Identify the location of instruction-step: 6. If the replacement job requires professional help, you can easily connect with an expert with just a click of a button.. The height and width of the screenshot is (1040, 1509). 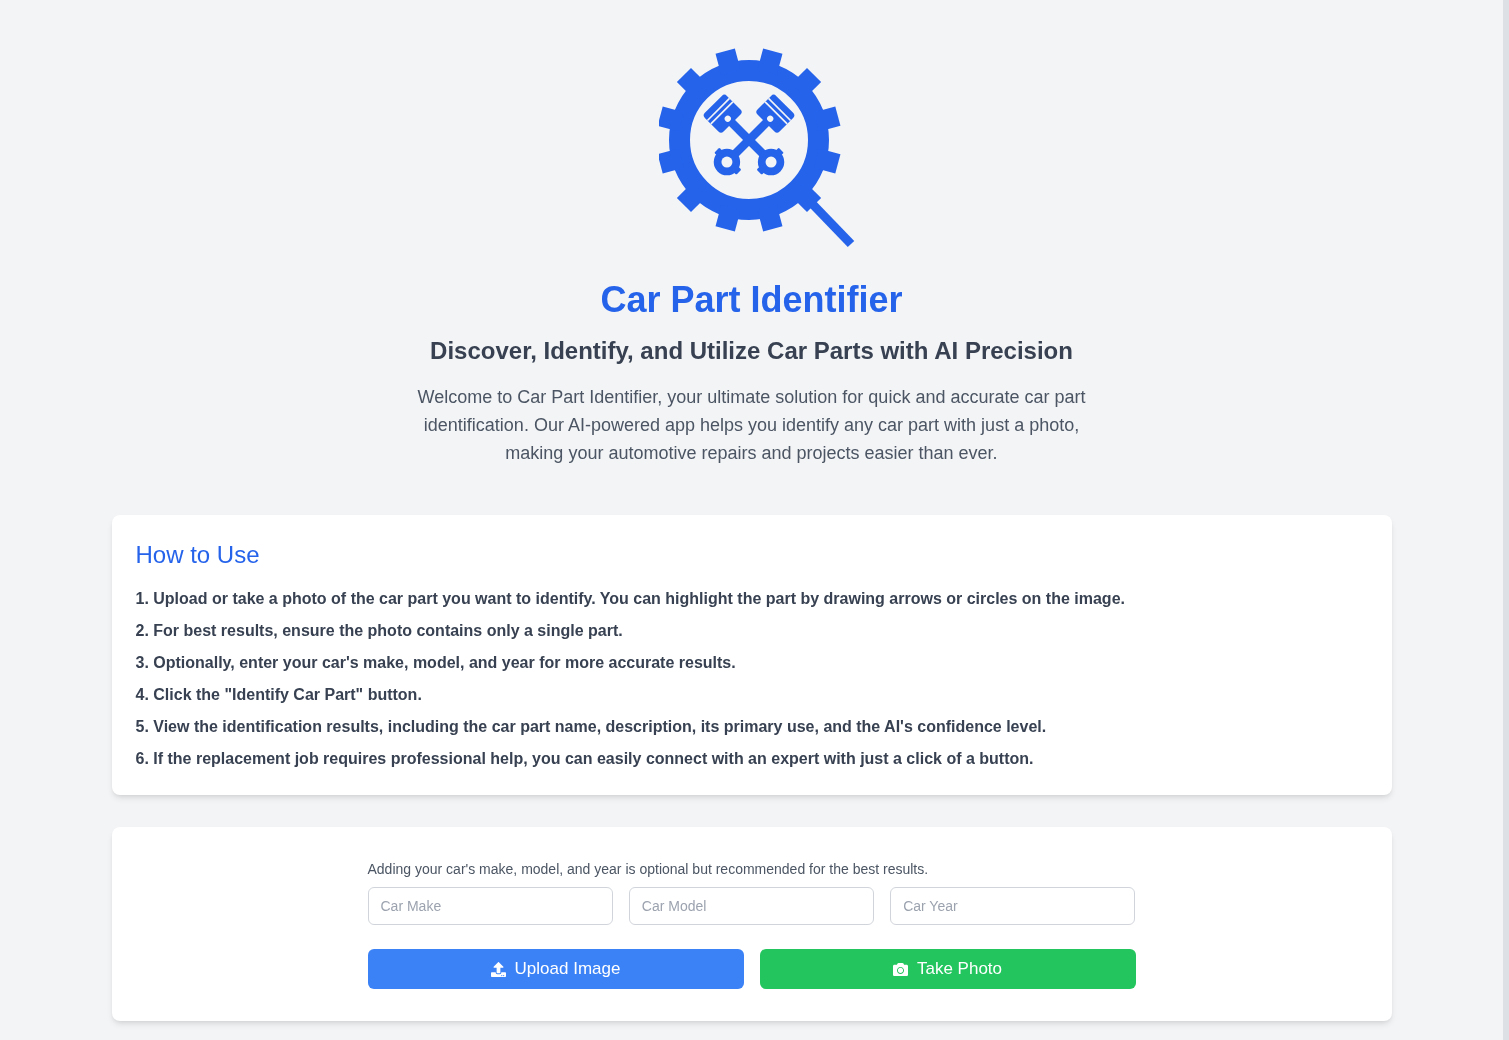
(751, 759).